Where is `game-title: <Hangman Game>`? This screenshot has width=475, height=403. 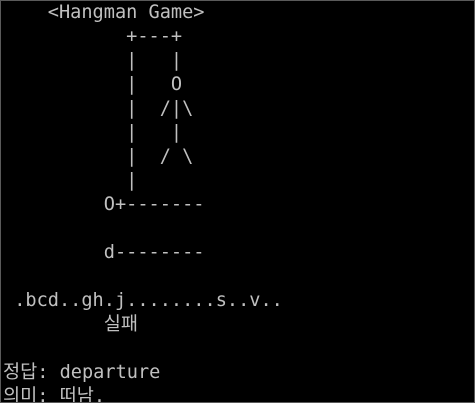
game-title: <Hangman Game> is located at coordinates (104, 12).